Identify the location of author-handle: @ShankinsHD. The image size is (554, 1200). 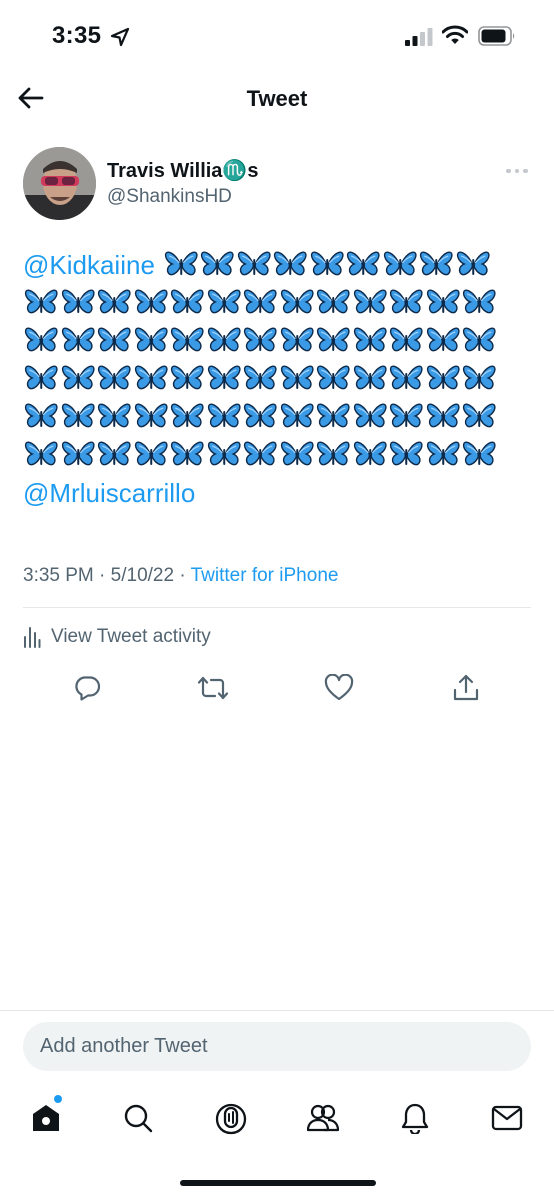
(169, 197).